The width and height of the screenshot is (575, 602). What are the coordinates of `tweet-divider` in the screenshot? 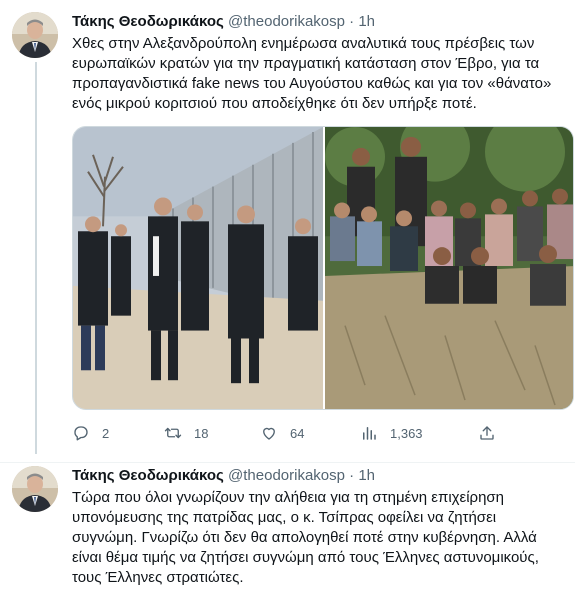 It's located at (287, 462).